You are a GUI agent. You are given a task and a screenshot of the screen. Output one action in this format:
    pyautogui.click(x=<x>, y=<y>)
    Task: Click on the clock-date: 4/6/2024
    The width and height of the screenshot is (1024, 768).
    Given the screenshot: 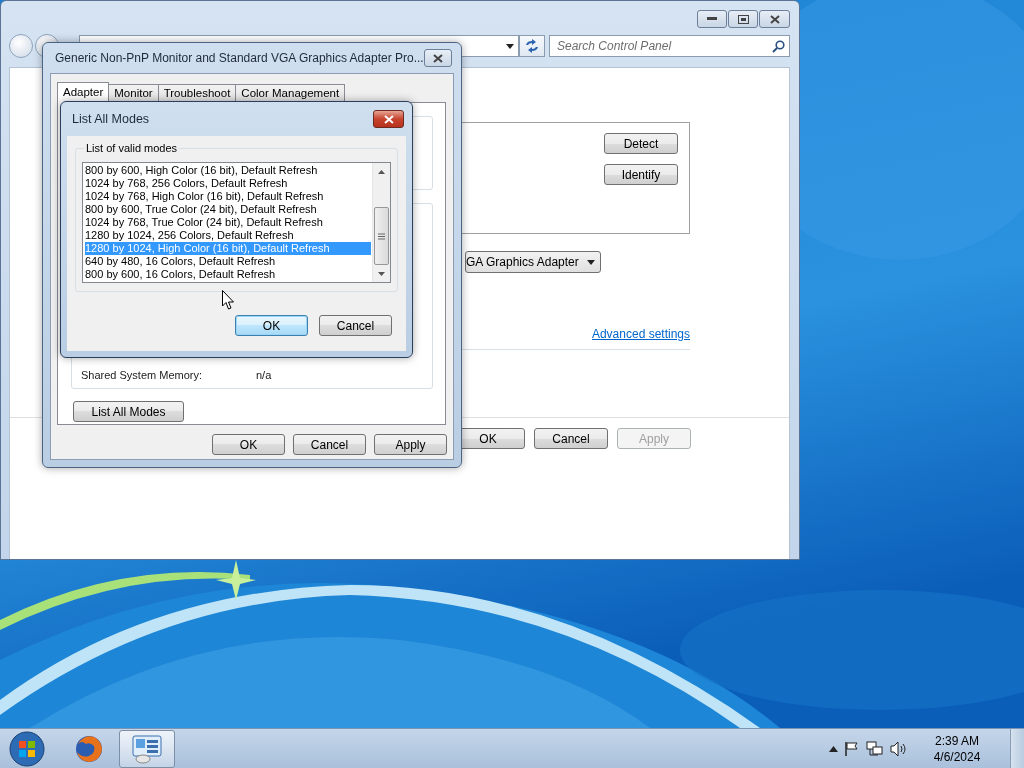 What is the action you would take?
    pyautogui.click(x=957, y=756)
    